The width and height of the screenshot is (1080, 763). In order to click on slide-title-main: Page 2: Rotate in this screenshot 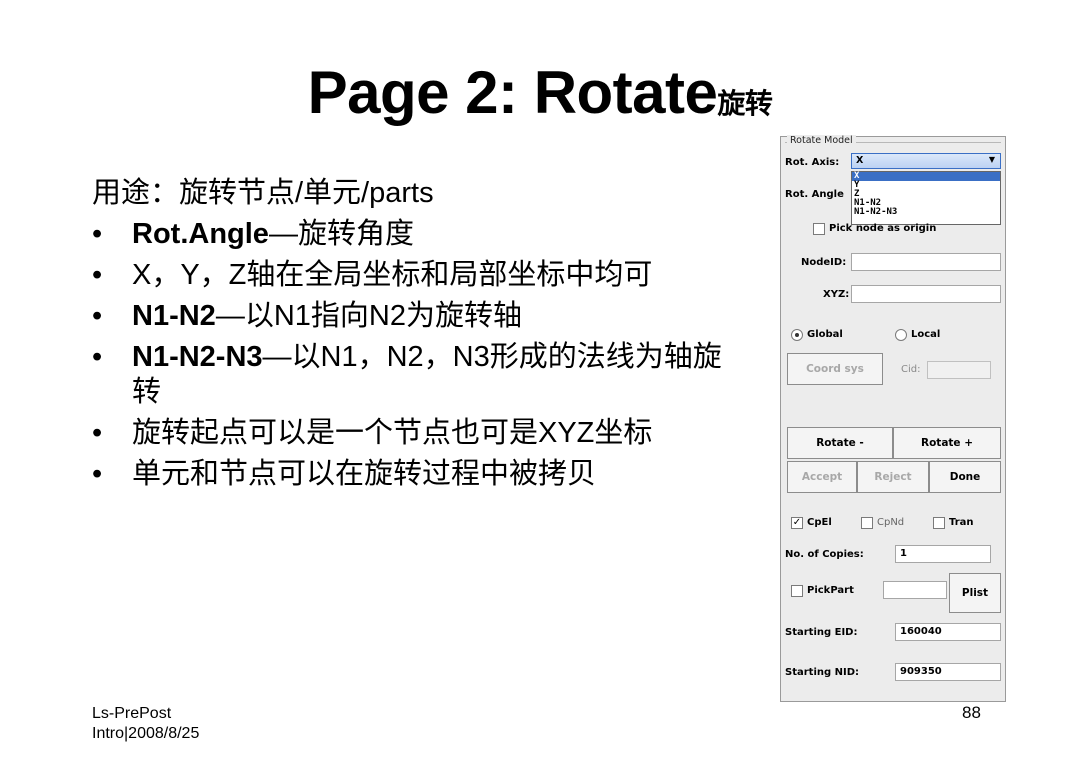, I will do `click(512, 92)`.